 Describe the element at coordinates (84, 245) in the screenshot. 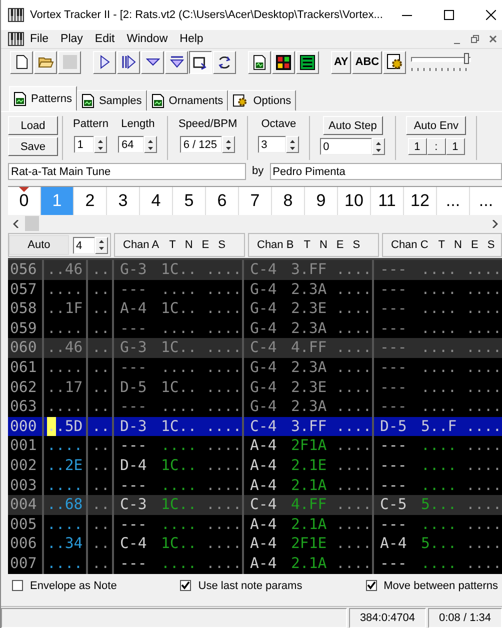

I see `spin-field: 4` at that location.